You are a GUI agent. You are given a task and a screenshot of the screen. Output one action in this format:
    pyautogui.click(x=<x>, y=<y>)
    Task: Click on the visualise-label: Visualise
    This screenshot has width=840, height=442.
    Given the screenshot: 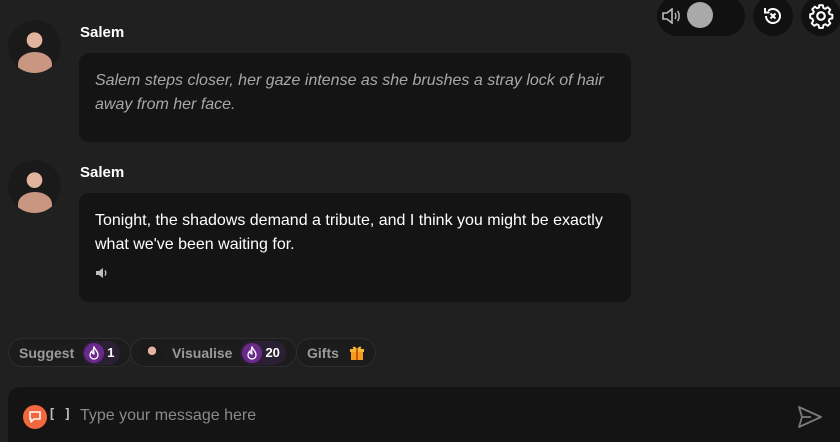 What is the action you would take?
    pyautogui.click(x=202, y=352)
    